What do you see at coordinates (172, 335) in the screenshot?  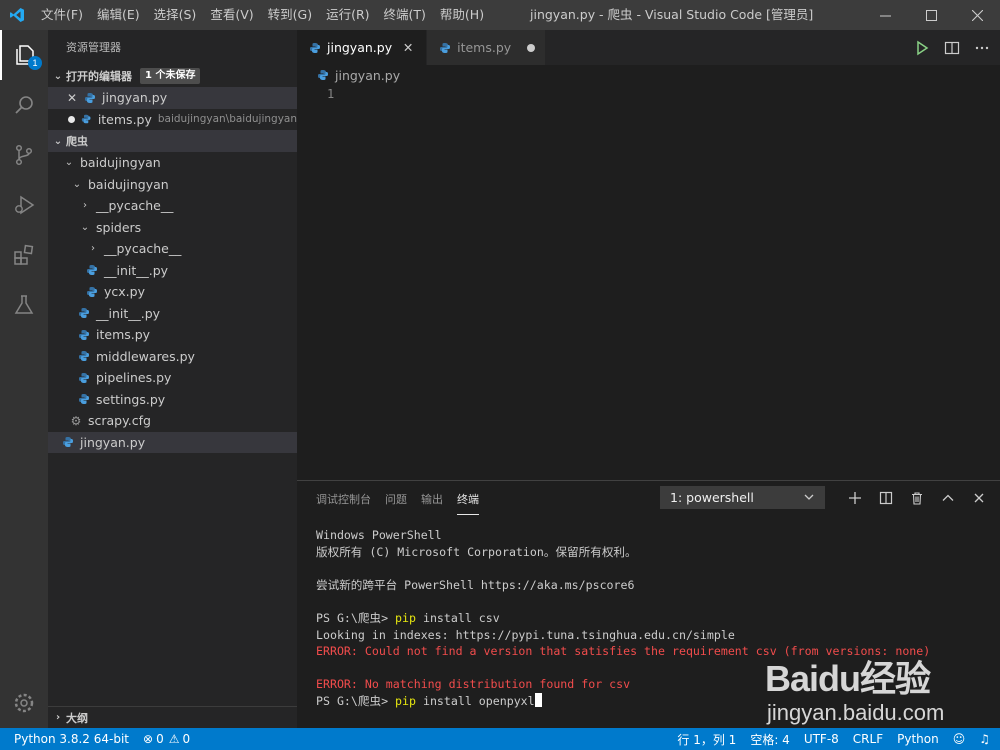 I see `tree-file: items.py` at bounding box center [172, 335].